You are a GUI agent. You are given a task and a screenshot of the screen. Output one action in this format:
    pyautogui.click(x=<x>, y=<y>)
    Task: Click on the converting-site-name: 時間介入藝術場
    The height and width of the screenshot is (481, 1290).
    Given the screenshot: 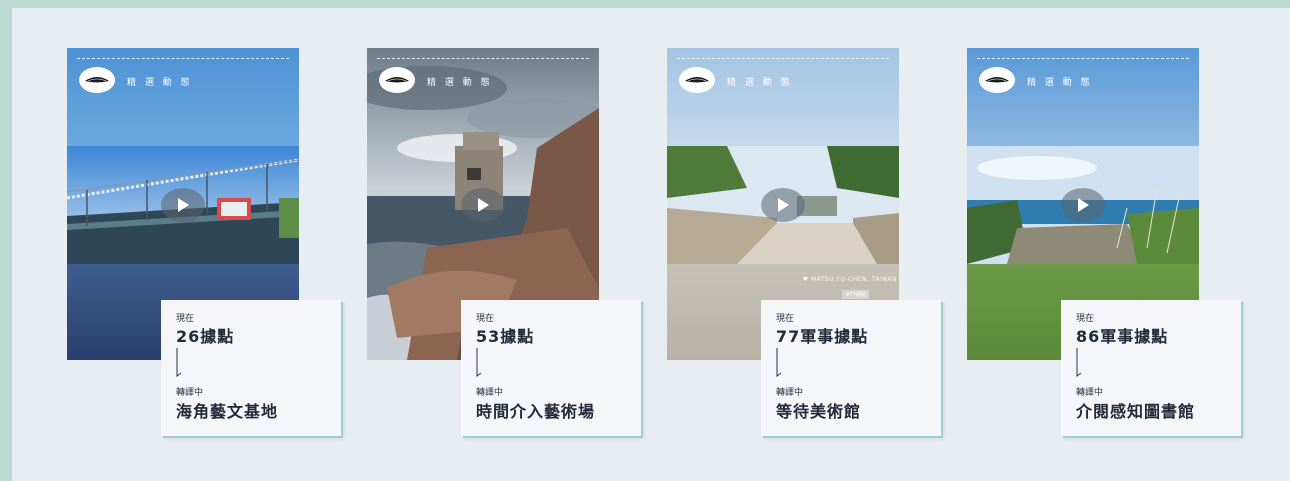 What is the action you would take?
    pyautogui.click(x=536, y=411)
    